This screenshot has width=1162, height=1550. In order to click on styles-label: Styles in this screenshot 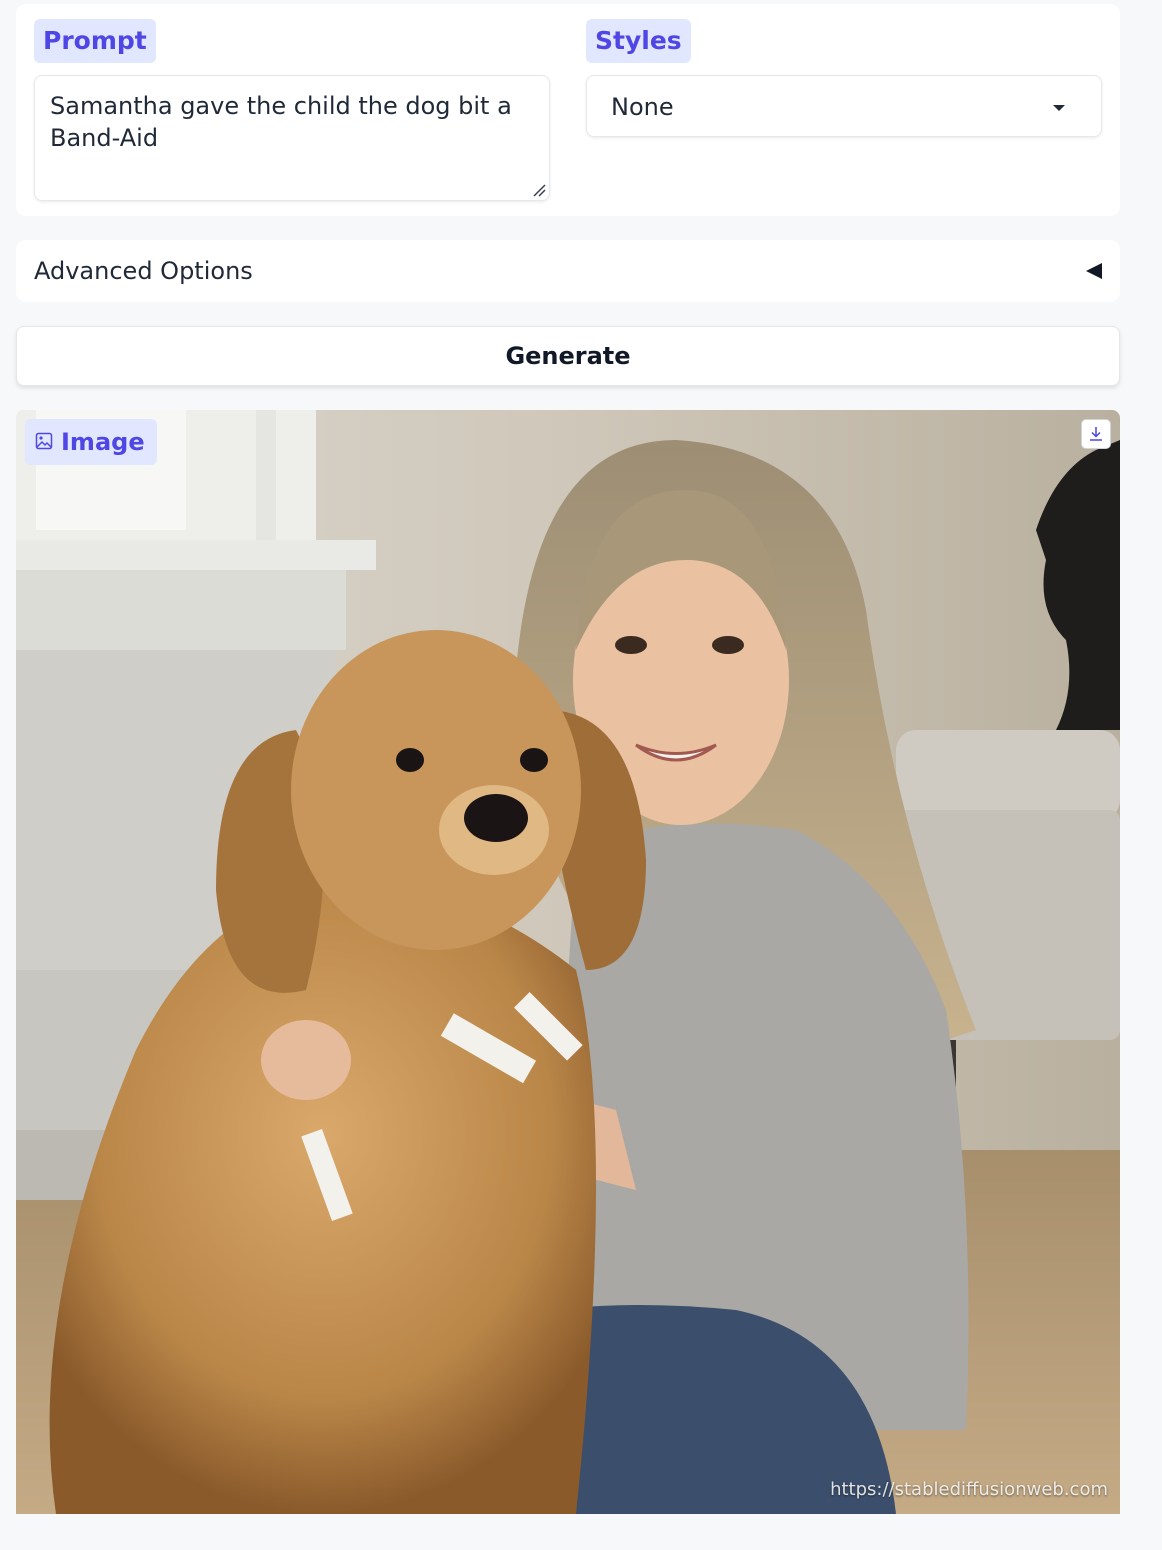, I will do `click(638, 41)`.